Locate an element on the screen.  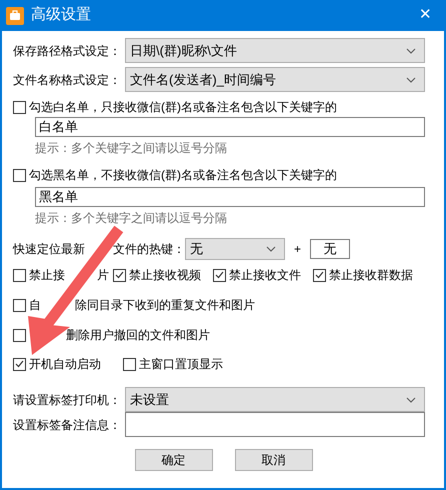
checkbox-label: 开机自动启动 is located at coordinates (65, 364).